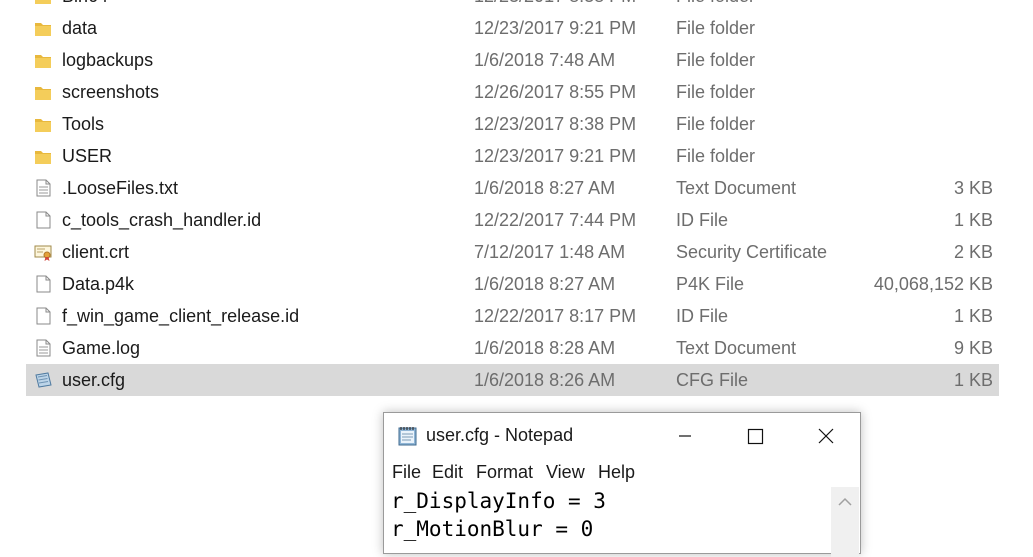 This screenshot has height=557, width=1033. I want to click on close-button, so click(825, 436).